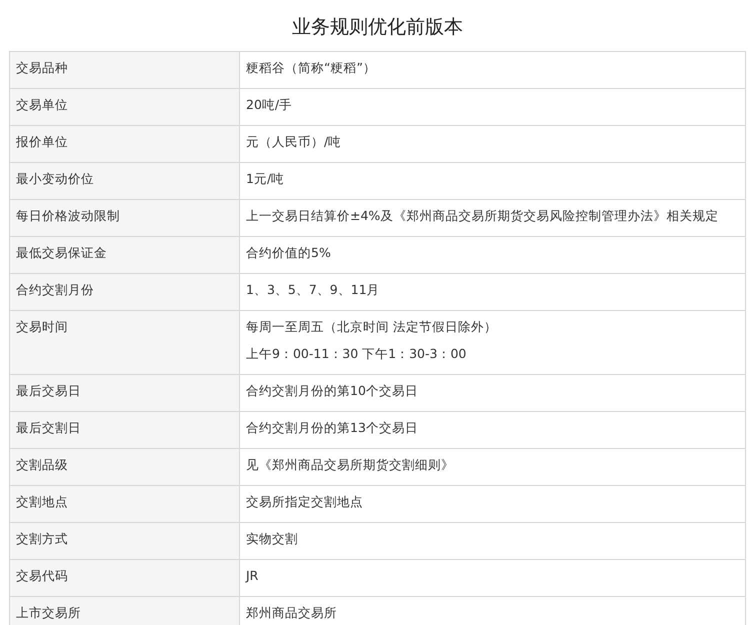 This screenshot has height=625, width=752. I want to click on row-value: 合约价值的5%, so click(288, 252).